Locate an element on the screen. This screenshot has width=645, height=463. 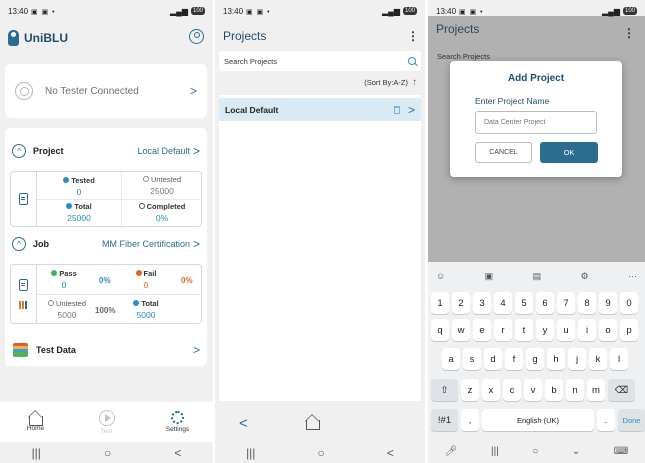
key-g: g is located at coordinates (535, 359).